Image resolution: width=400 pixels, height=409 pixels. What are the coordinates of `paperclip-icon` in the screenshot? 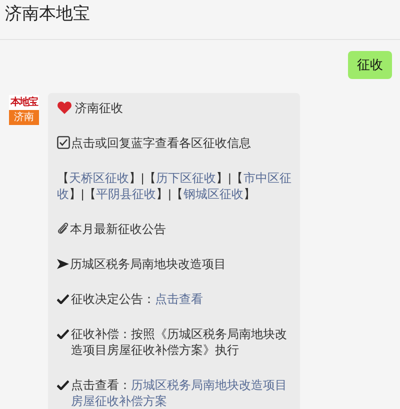 It's located at (63, 228).